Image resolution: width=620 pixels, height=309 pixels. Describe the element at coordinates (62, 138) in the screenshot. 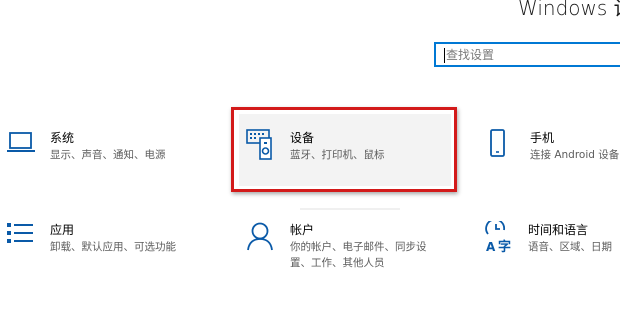

I see `tile-system-name: 系统` at that location.